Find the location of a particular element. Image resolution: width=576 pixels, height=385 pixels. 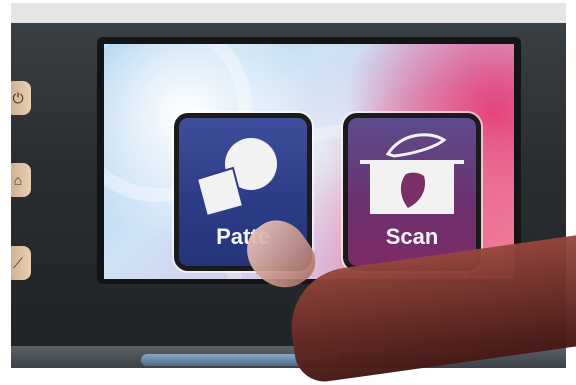

home-icon: ⌂ is located at coordinates (18, 180).